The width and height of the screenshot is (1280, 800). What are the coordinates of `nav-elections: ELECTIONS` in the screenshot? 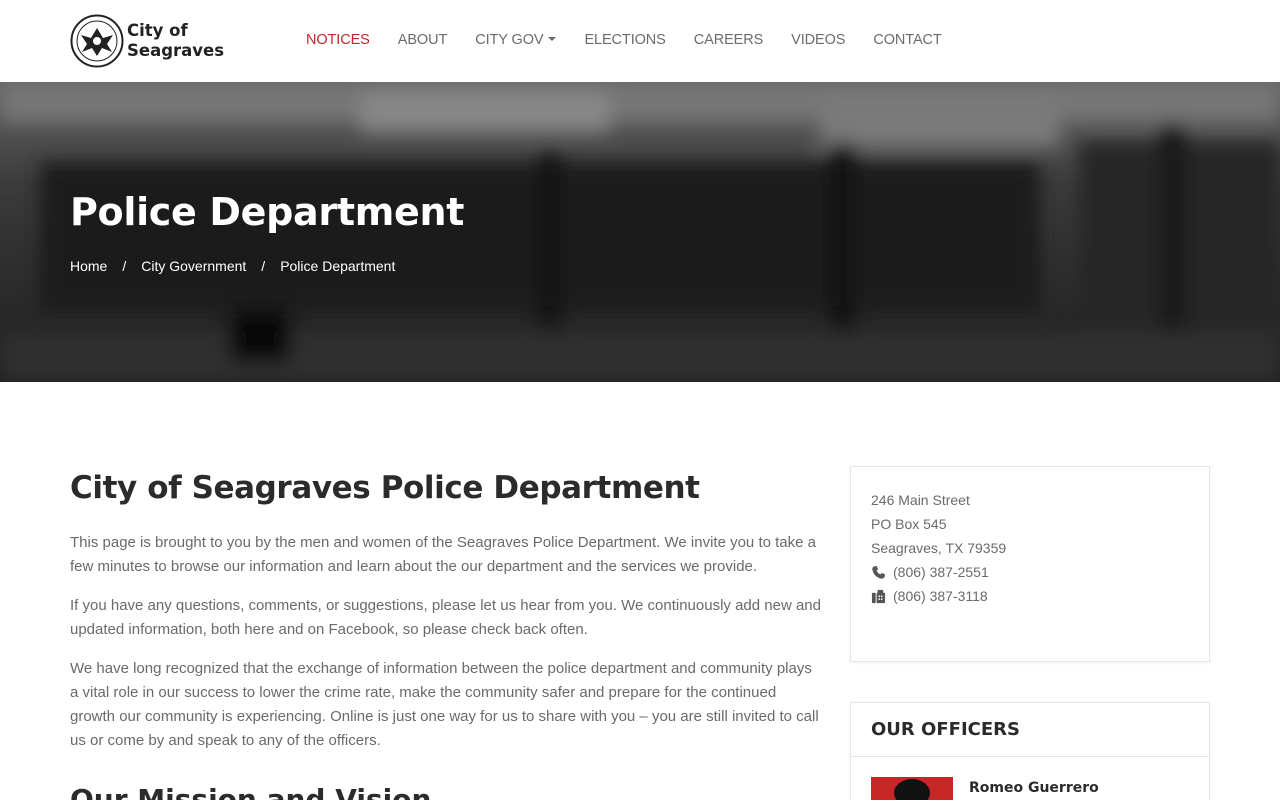 It's located at (624, 40).